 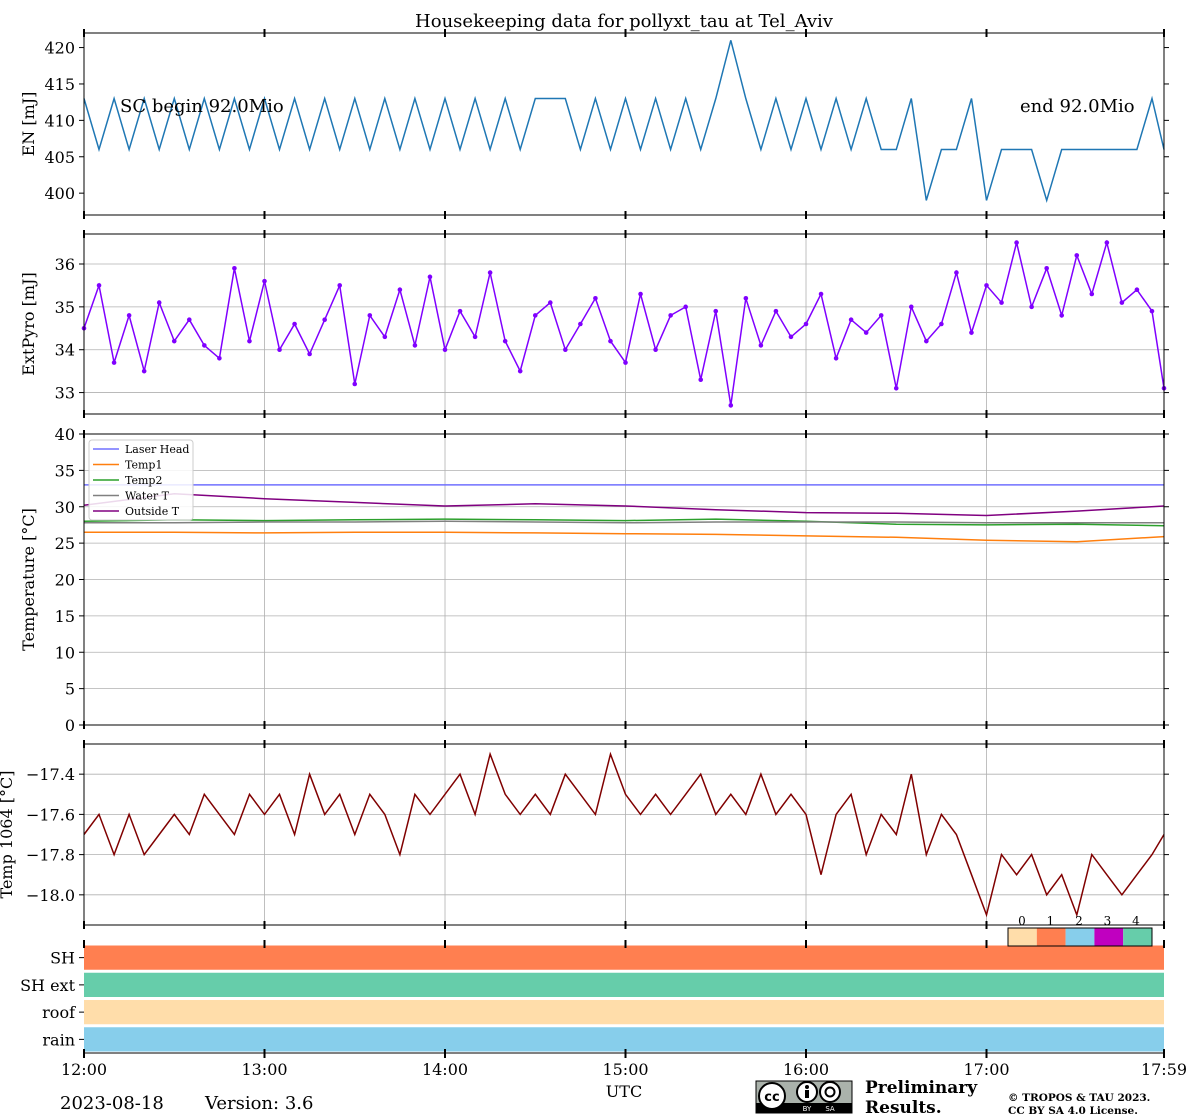 I want to click on svg-text: cc, so click(x=771, y=1097).